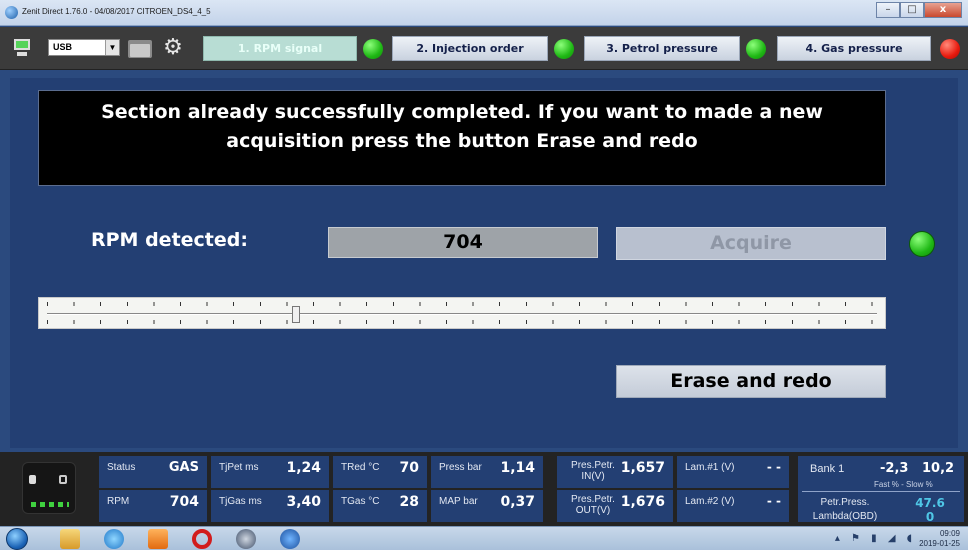 The width and height of the screenshot is (968, 550). Describe the element at coordinates (240, 501) in the screenshot. I see `tjgas-label: TjGas ms` at that location.